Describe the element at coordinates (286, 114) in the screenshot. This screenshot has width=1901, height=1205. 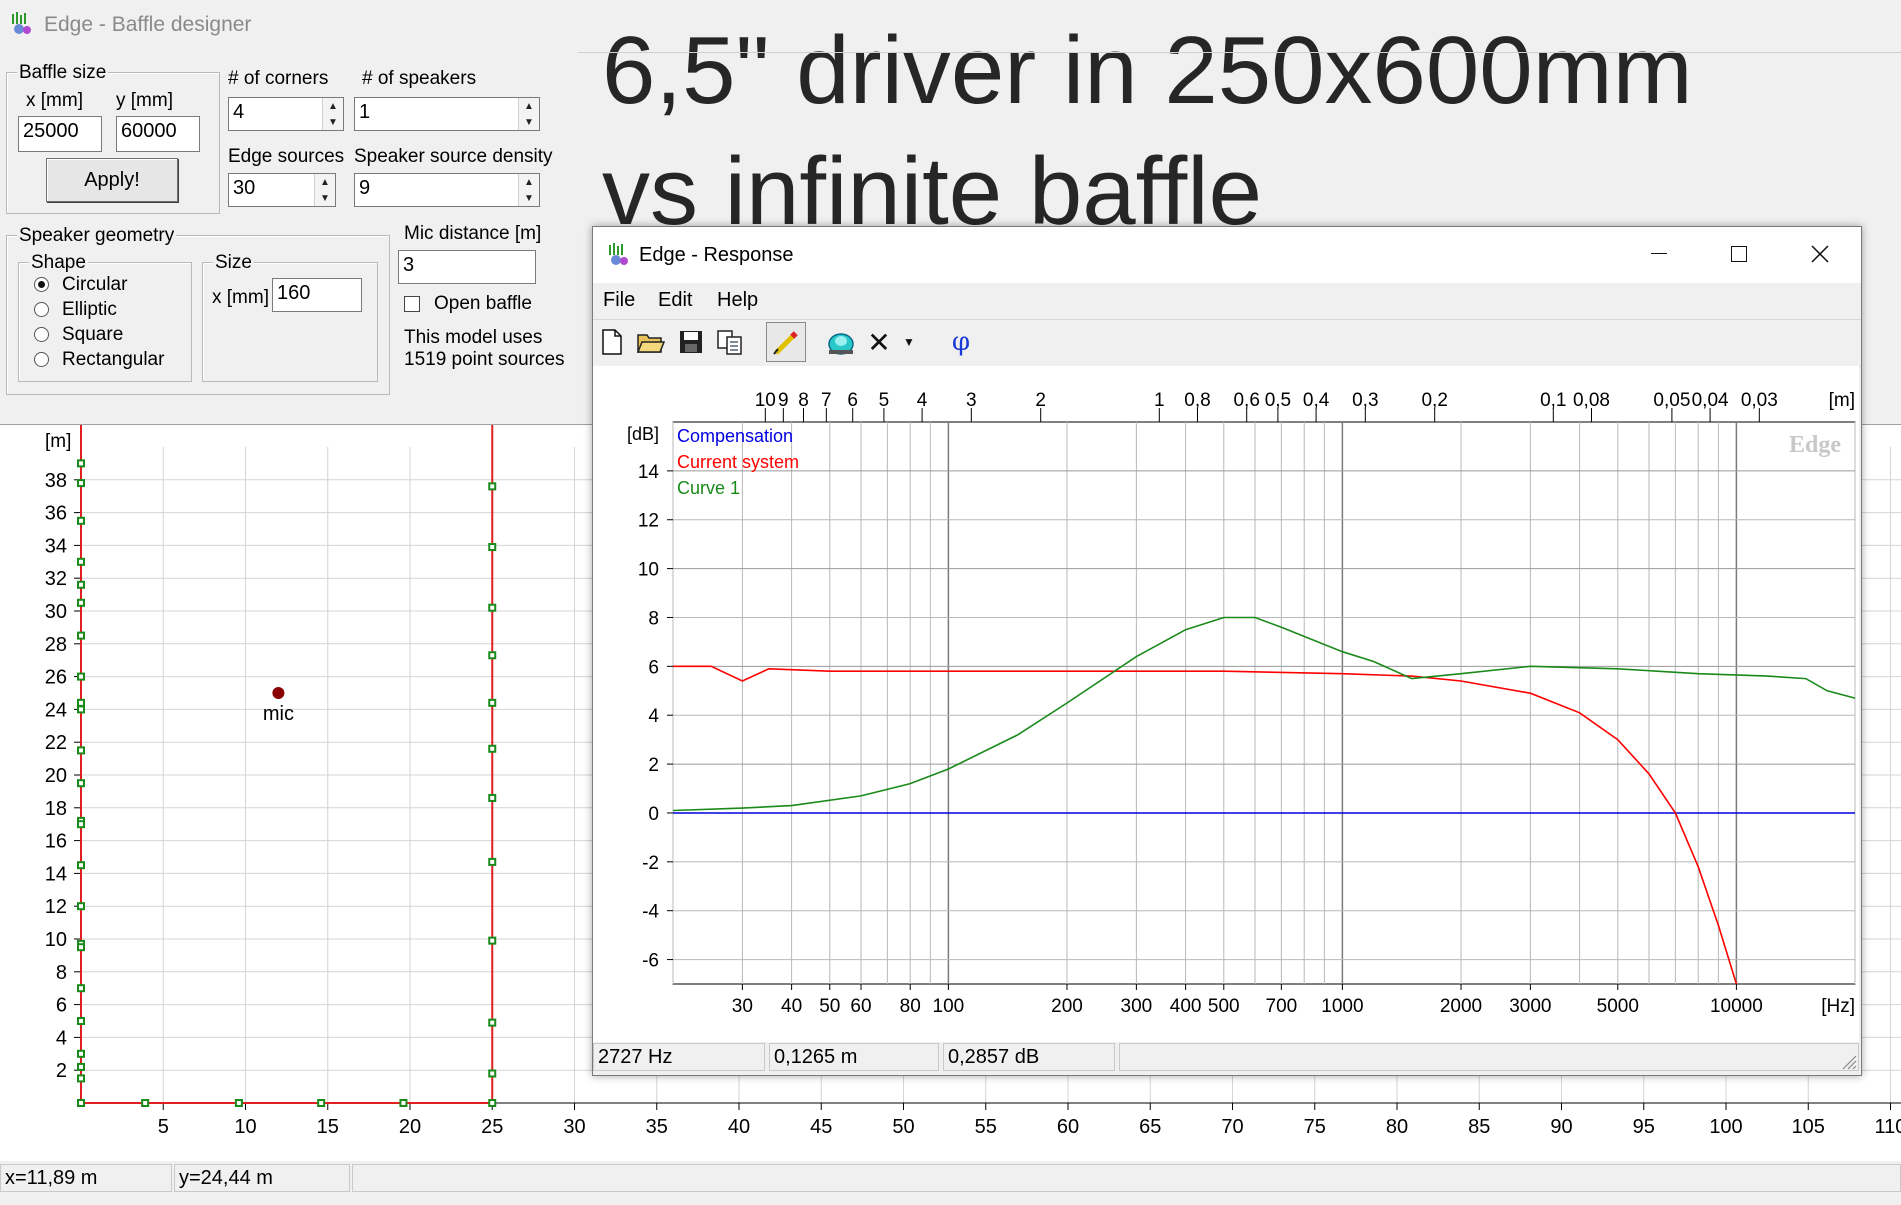
I see `corners-spinbox: 4 ▲ ▼` at that location.